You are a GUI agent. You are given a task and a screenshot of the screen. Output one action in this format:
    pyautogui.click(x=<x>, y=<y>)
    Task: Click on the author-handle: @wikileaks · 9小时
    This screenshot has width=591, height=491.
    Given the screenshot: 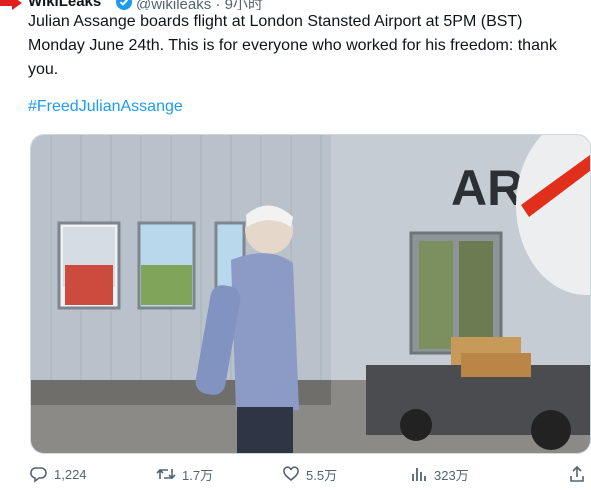 What is the action you would take?
    pyautogui.click(x=199, y=5)
    